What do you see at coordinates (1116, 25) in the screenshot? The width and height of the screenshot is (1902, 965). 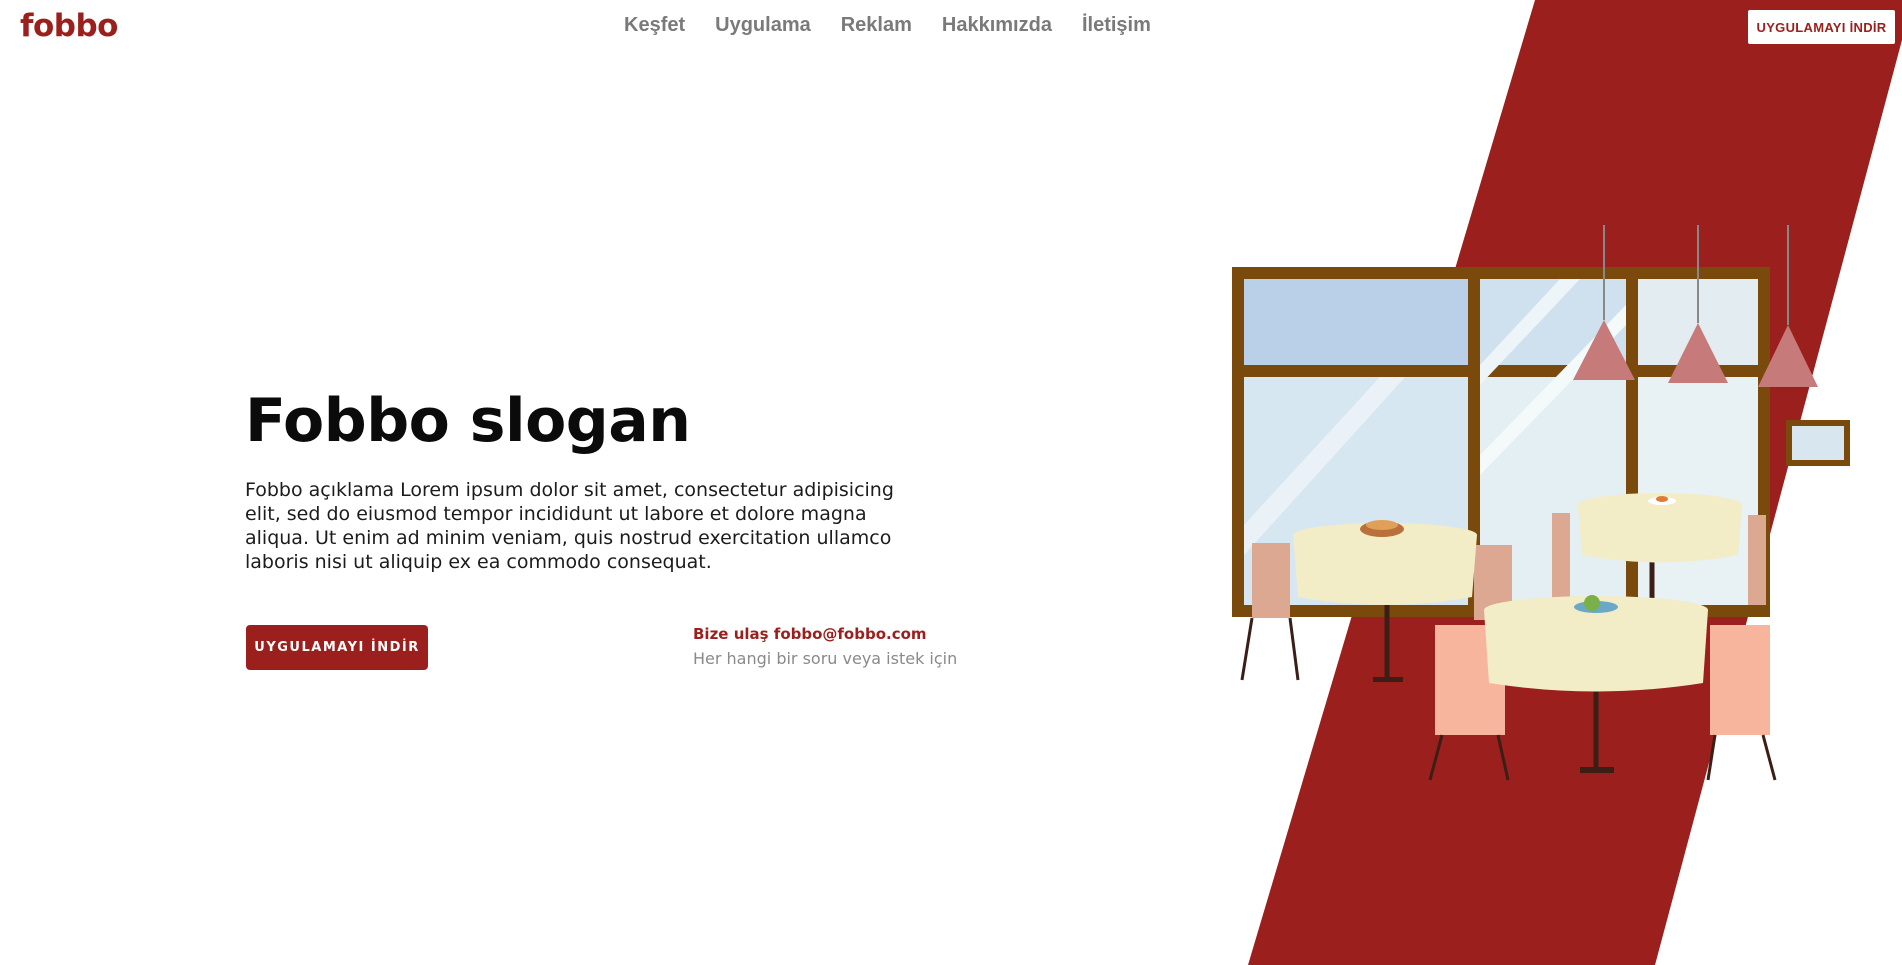 I see `nav-item-iletisim: İletişim` at bounding box center [1116, 25].